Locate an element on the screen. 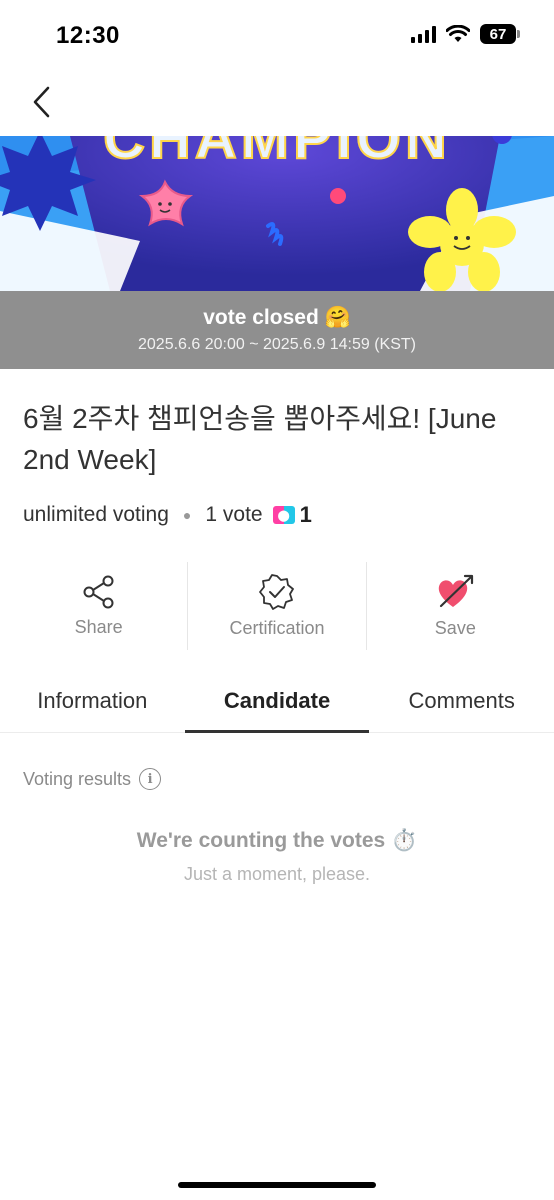 The height and width of the screenshot is (1200, 554). voting-type: unlimited voting is located at coordinates (96, 514).